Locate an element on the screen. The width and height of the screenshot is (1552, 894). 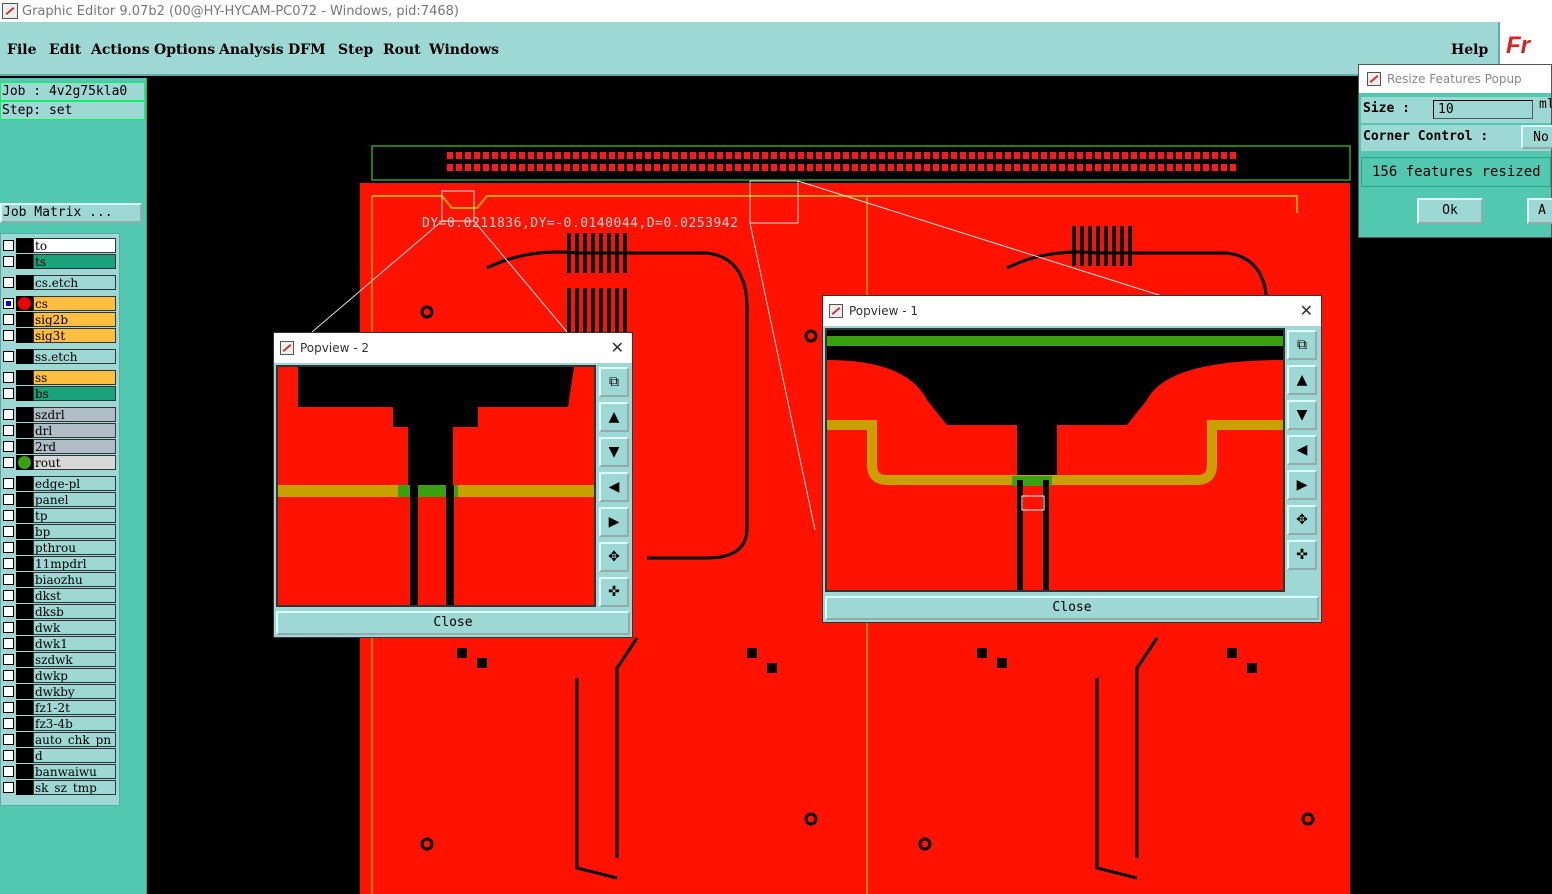
layer-name: 11mpdrl is located at coordinates (74, 563).